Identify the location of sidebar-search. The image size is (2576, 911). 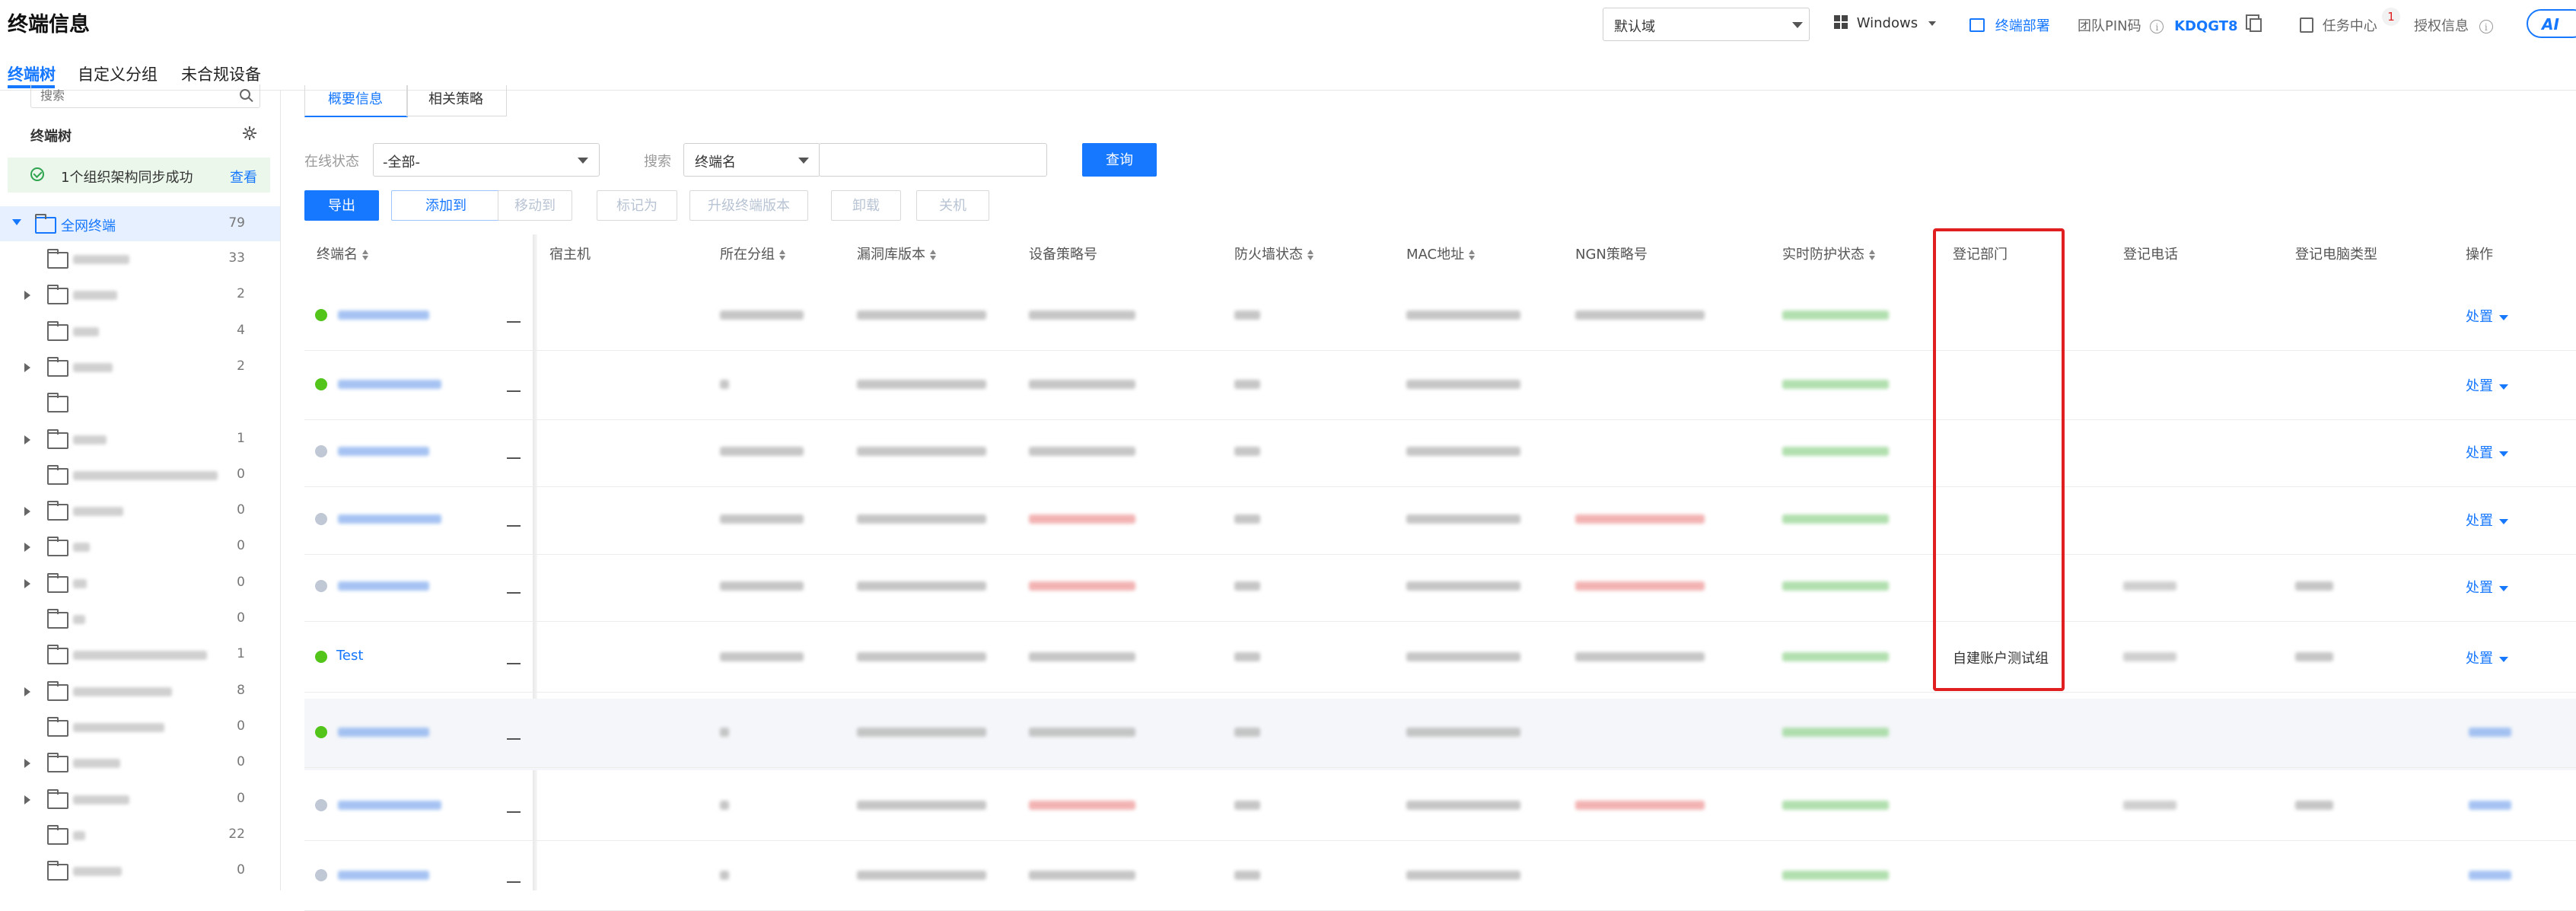
(145, 96).